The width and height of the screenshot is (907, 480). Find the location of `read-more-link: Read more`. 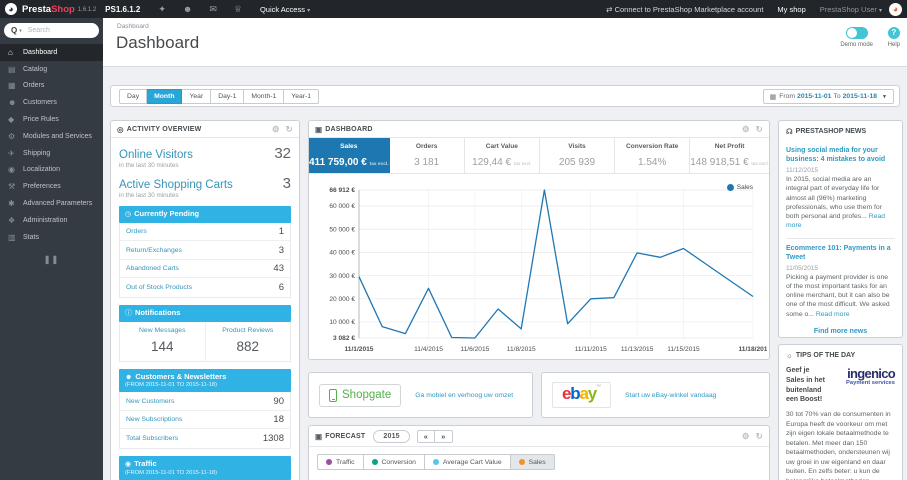

read-more-link: Read more is located at coordinates (833, 314).